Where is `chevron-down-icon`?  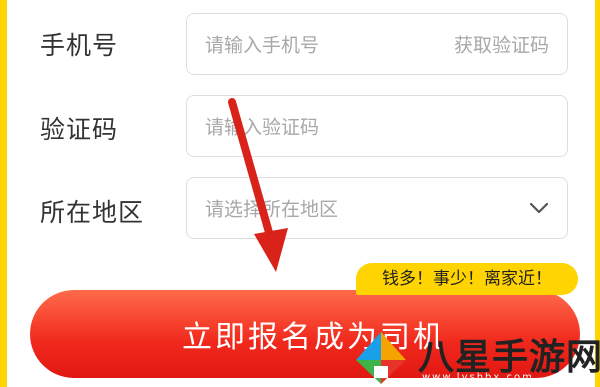 chevron-down-icon is located at coordinates (539, 208).